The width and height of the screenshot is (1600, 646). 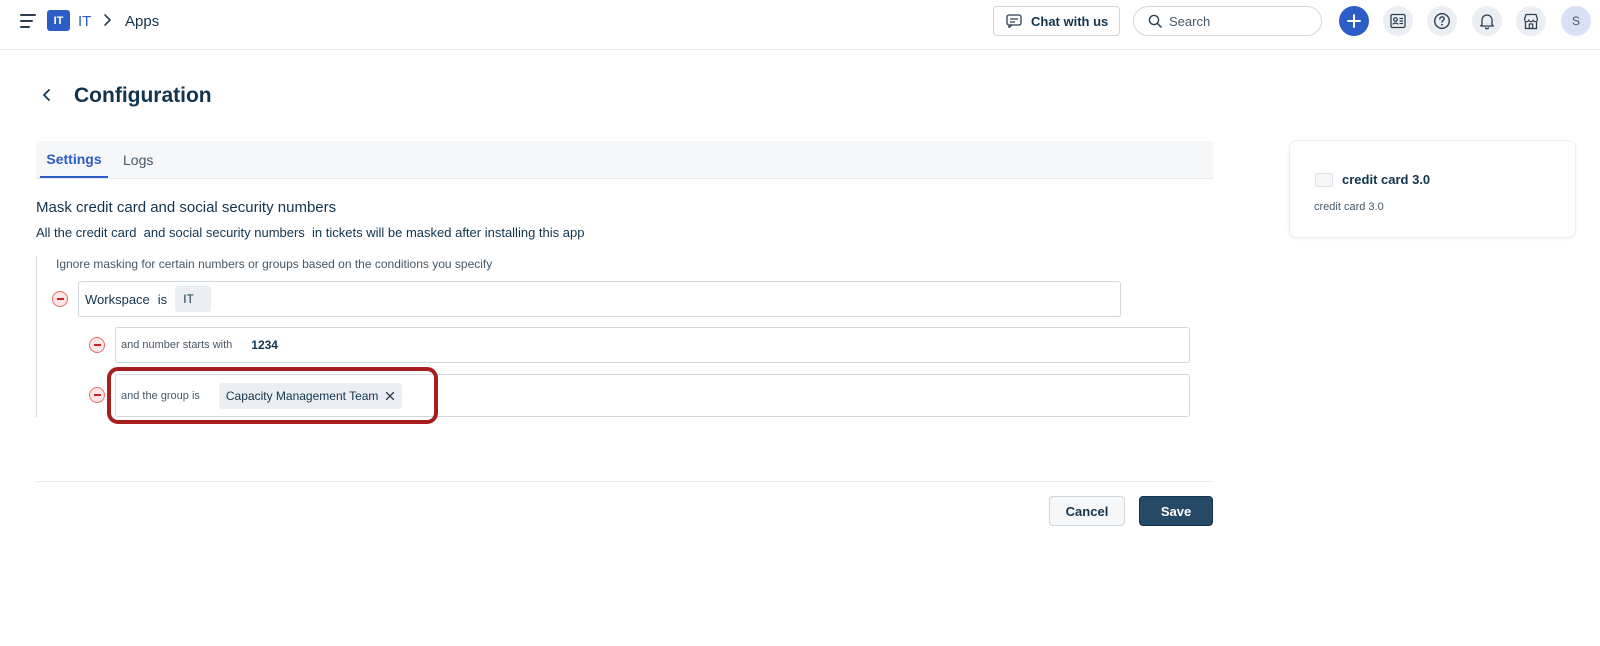 What do you see at coordinates (177, 345) in the screenshot?
I see `number-condition-label: and number starts with` at bounding box center [177, 345].